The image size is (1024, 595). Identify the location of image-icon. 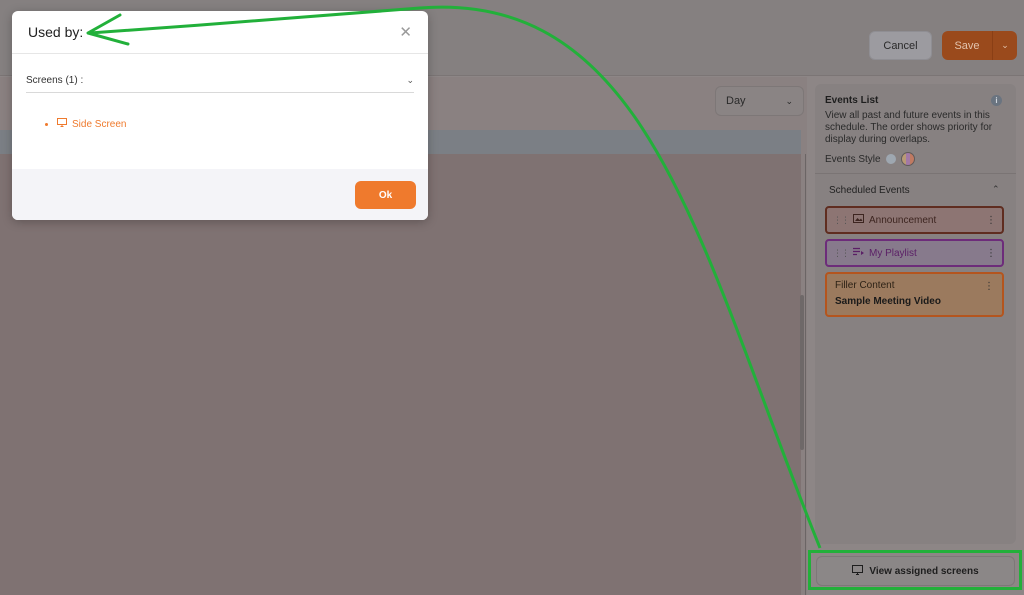
(858, 220).